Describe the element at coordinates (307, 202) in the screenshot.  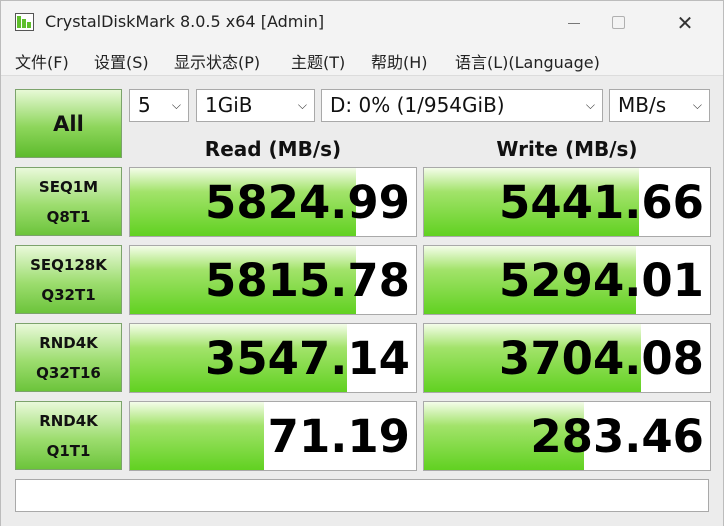
I see `read-value: 5824.99` at that location.